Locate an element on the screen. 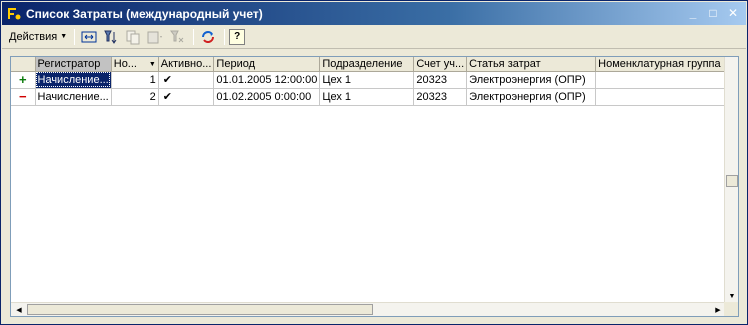 The width and height of the screenshot is (748, 325). copy-icon is located at coordinates (133, 37).